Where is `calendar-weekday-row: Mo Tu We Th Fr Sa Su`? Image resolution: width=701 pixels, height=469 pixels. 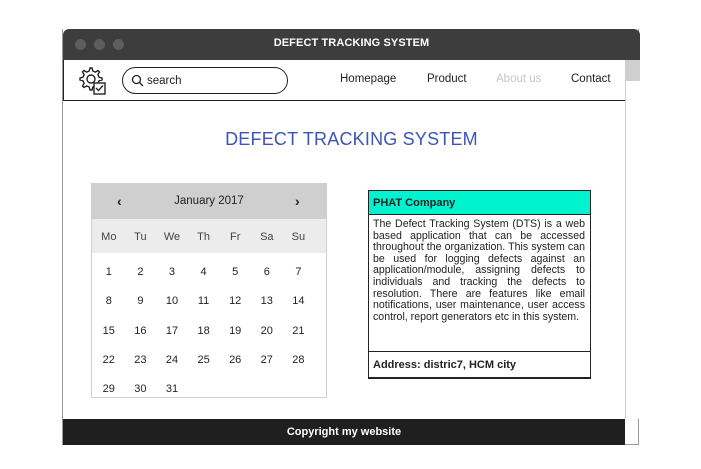
calendar-weekday-row: Mo Tu We Th Fr Sa Su is located at coordinates (209, 236).